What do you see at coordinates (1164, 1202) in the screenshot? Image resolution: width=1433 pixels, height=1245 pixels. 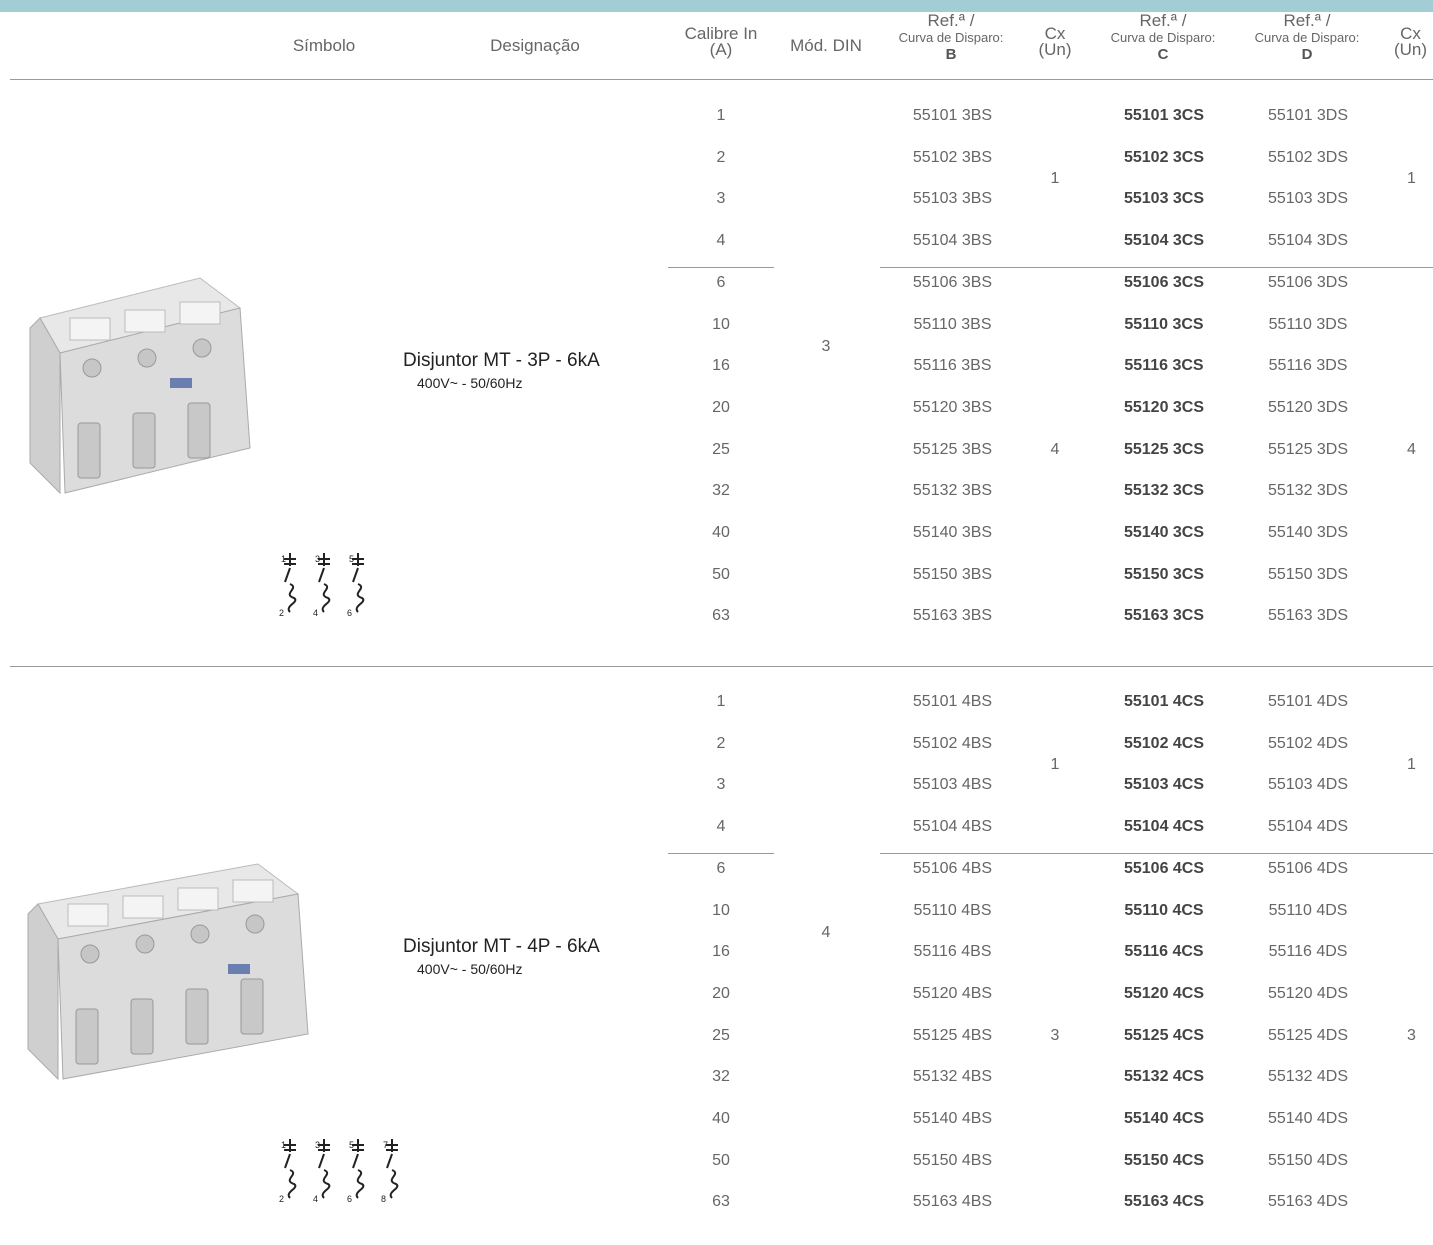 I see `ref-c-cell: 55163 4CS` at bounding box center [1164, 1202].